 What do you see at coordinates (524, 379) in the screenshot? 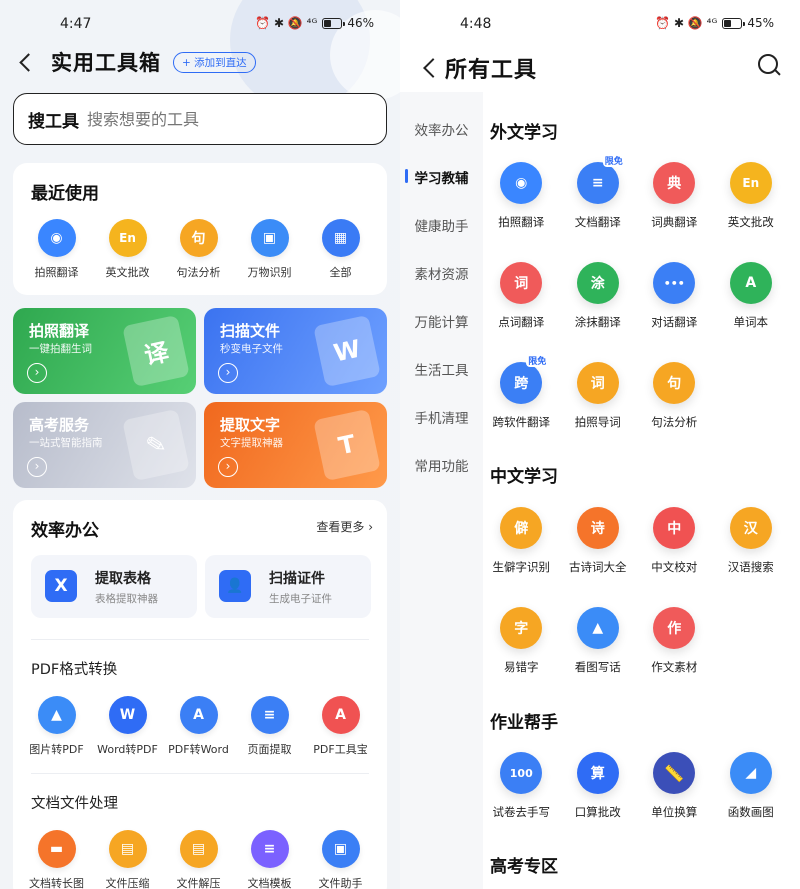
I see `cross-app-translate-icon: 跨限免` at bounding box center [524, 379].